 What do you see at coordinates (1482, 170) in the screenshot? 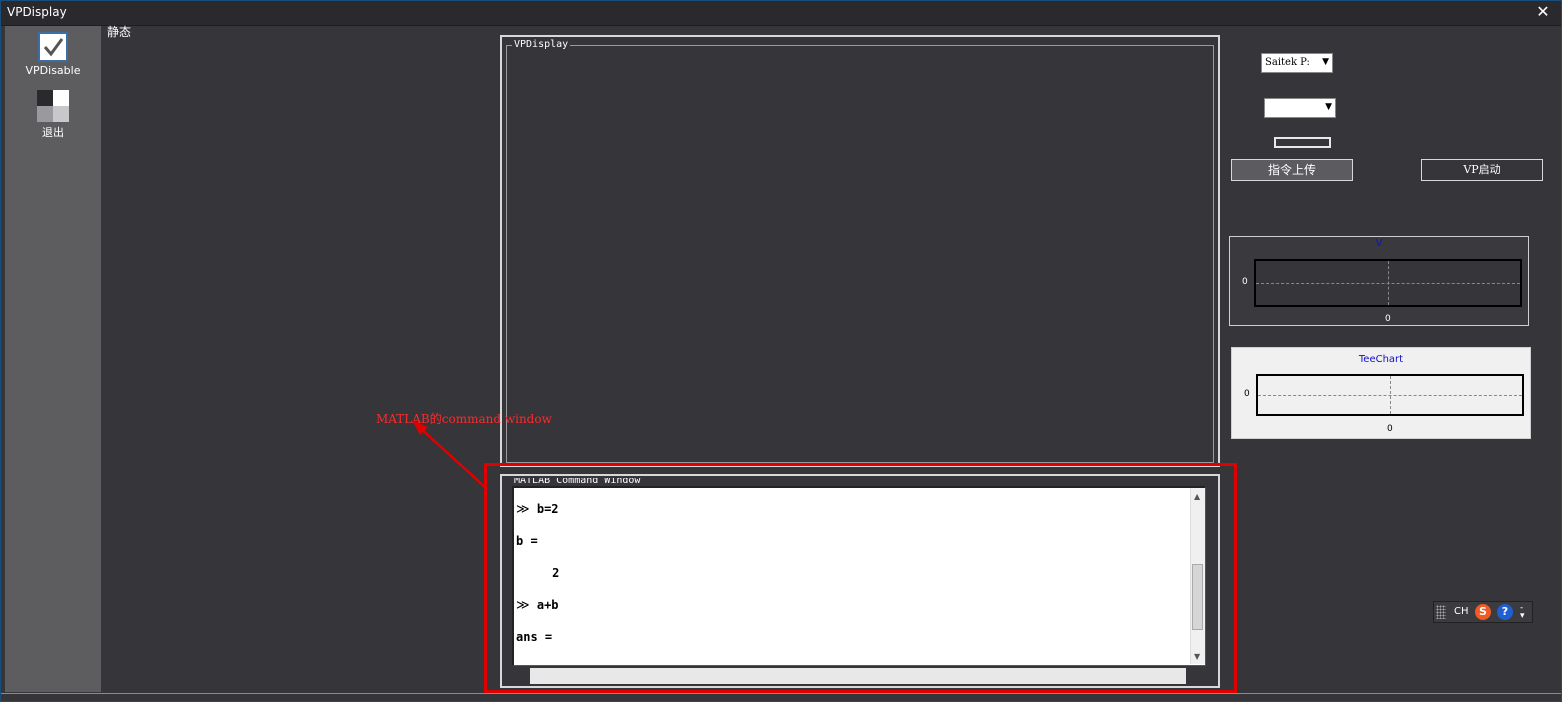
I see `vp-start-button: VP启动` at bounding box center [1482, 170].